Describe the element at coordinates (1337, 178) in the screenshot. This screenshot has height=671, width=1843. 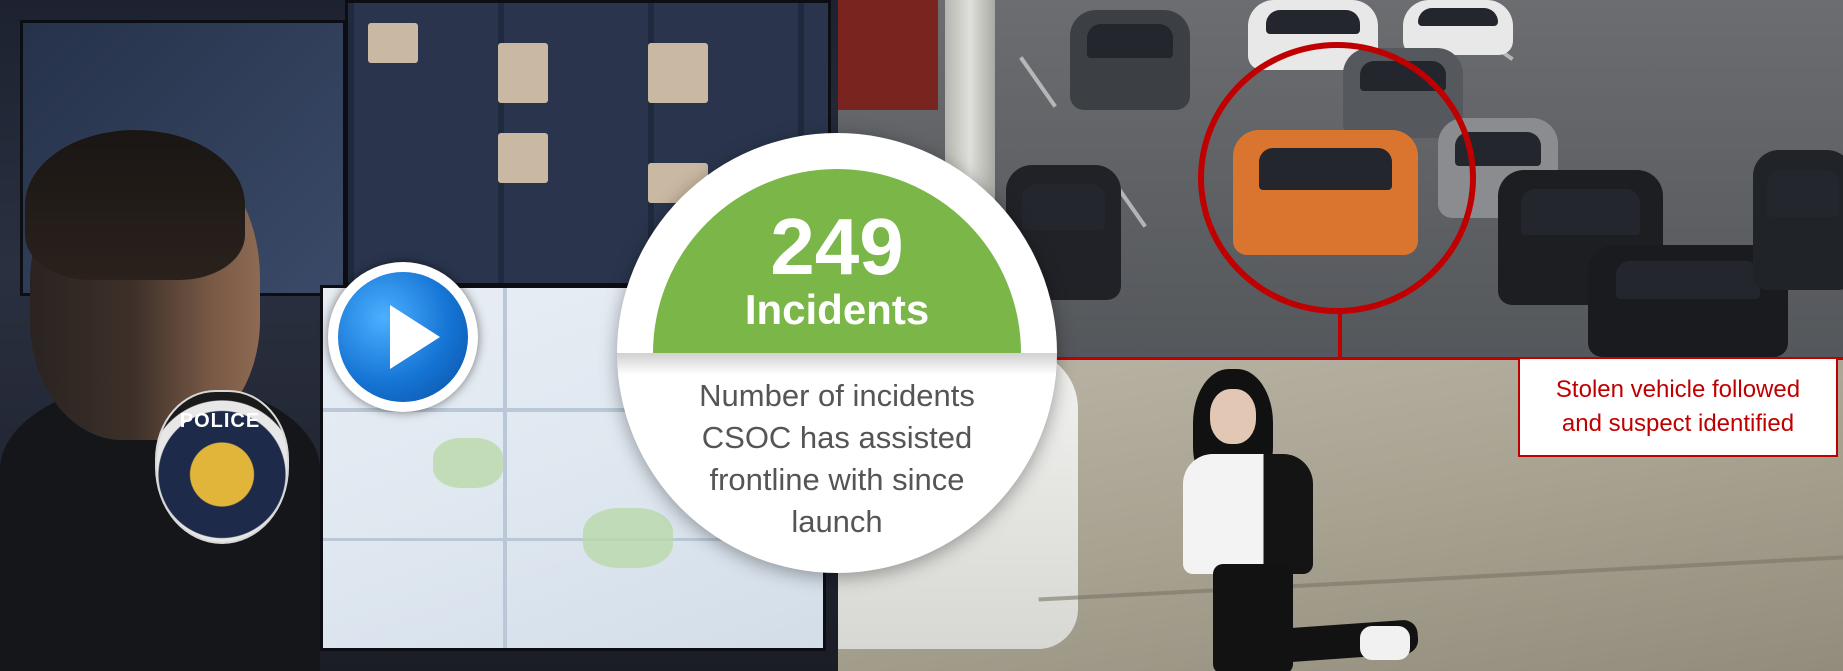
I see `vehicle-highlight-circle` at that location.